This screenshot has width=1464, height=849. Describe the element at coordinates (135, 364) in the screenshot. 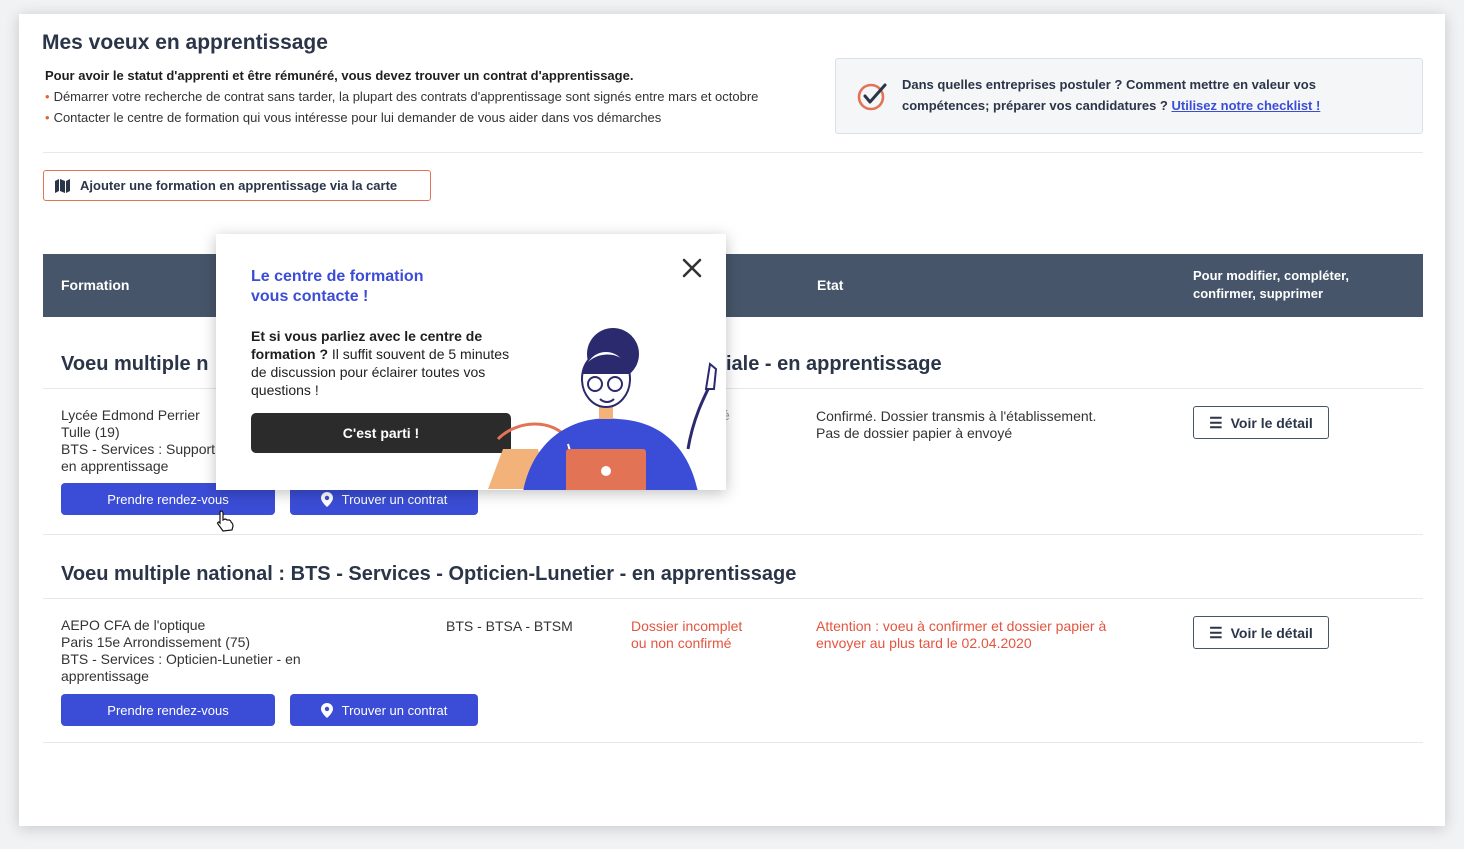

I see `voeu-title: Voeu multiple n` at that location.